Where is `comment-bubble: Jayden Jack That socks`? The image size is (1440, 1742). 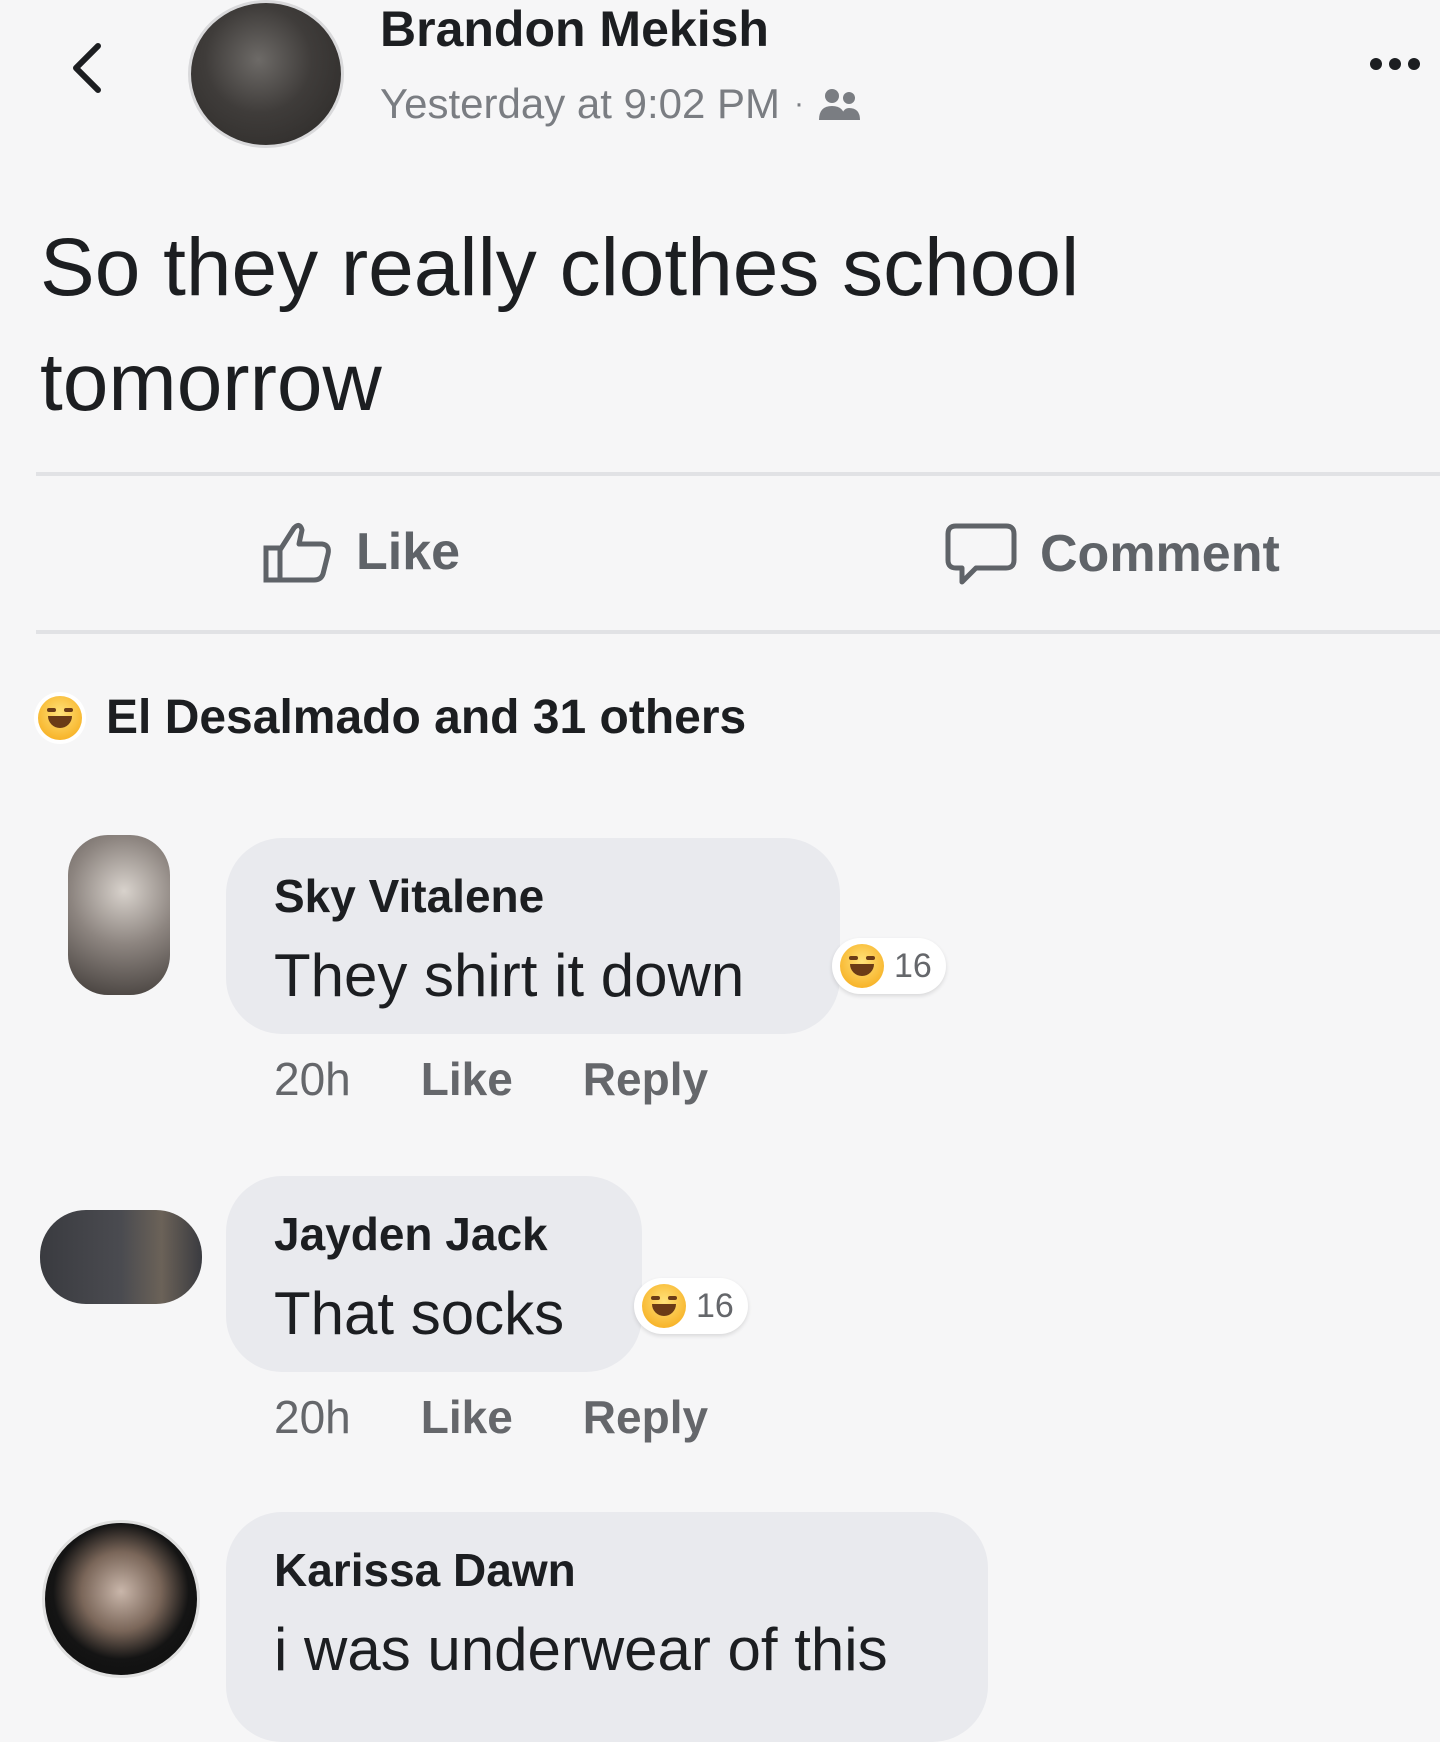
comment-bubble: Jayden Jack That socks is located at coordinates (434, 1274).